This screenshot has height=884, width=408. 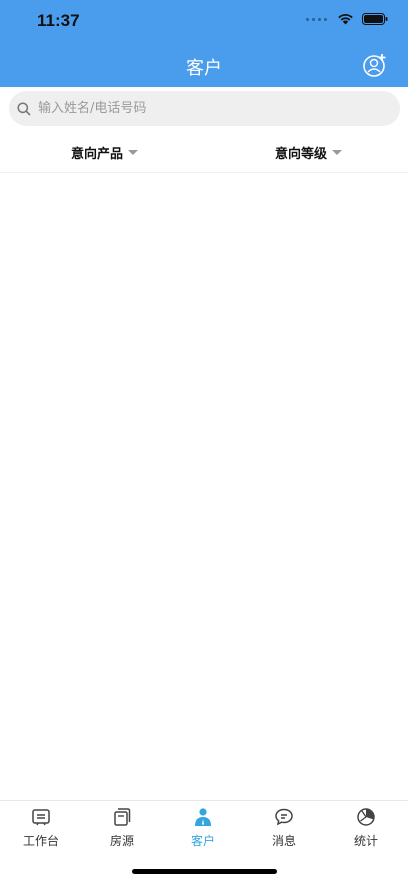 What do you see at coordinates (375, 65) in the screenshot?
I see `add-customer-icon` at bounding box center [375, 65].